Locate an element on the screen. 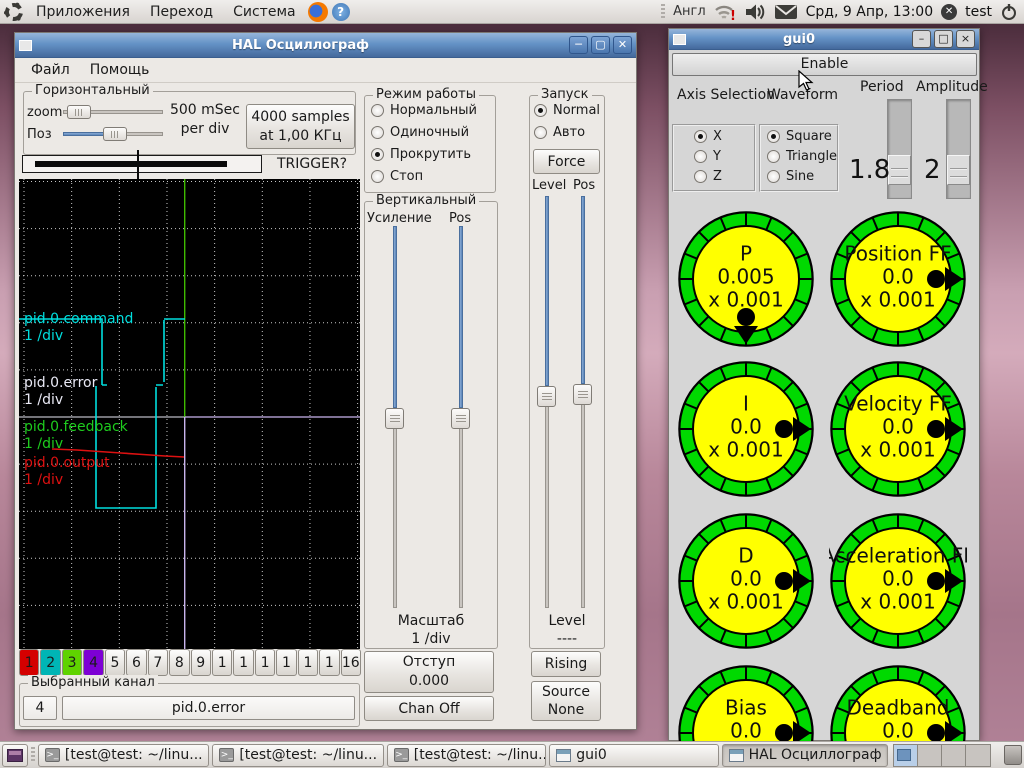 This screenshot has width=1024, height=768. force-button: Force is located at coordinates (566, 161).